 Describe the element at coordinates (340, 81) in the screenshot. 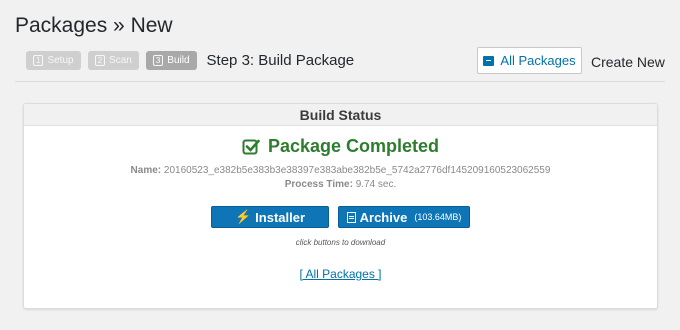

I see `header-divider` at that location.